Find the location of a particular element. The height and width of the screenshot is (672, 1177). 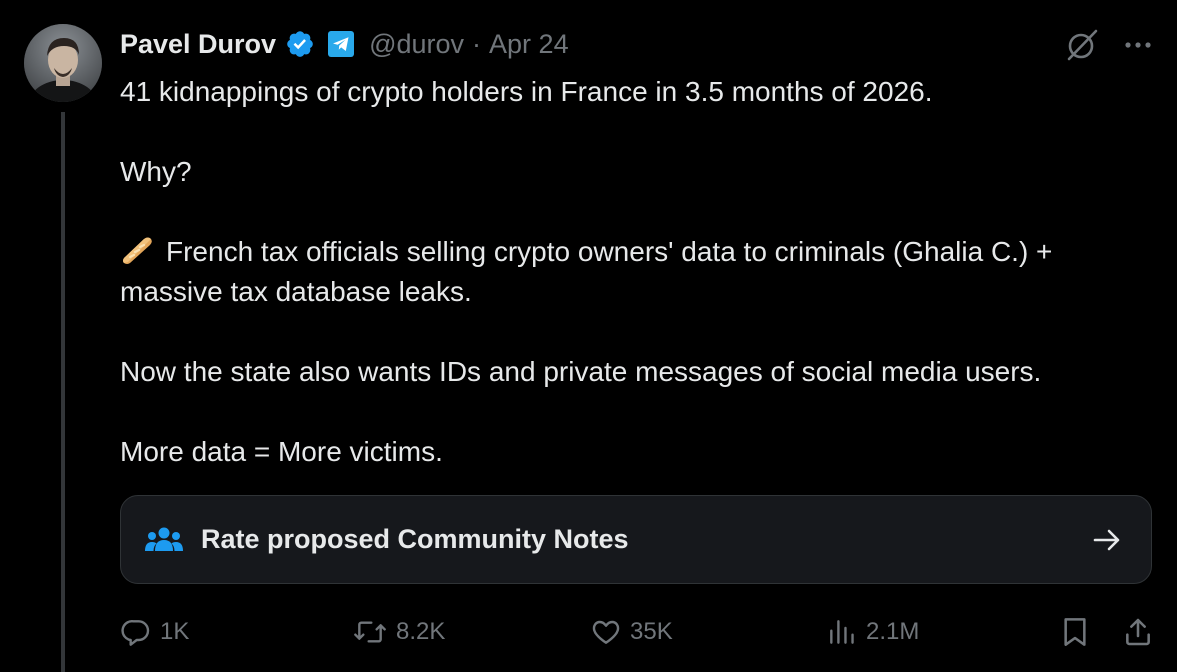

author-handle: @durov is located at coordinates (416, 44).